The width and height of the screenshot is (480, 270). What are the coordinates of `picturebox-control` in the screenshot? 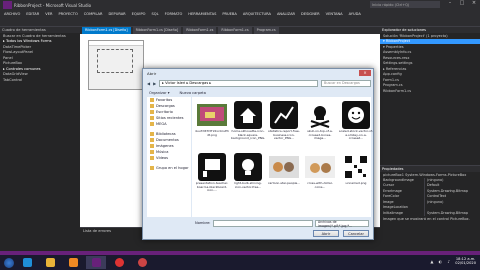 It's located at (115, 61).